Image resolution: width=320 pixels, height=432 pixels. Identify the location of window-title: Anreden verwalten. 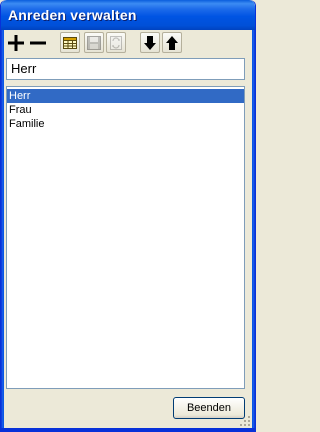
(72, 15).